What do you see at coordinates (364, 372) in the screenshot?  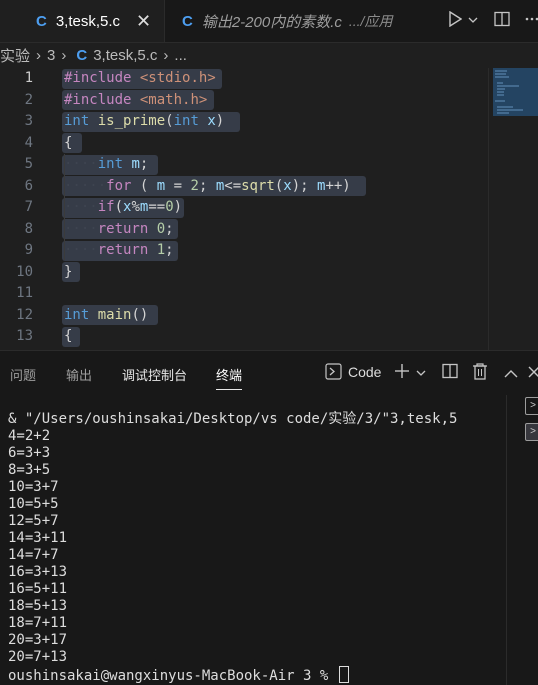 I see `terminal-name: Code` at bounding box center [364, 372].